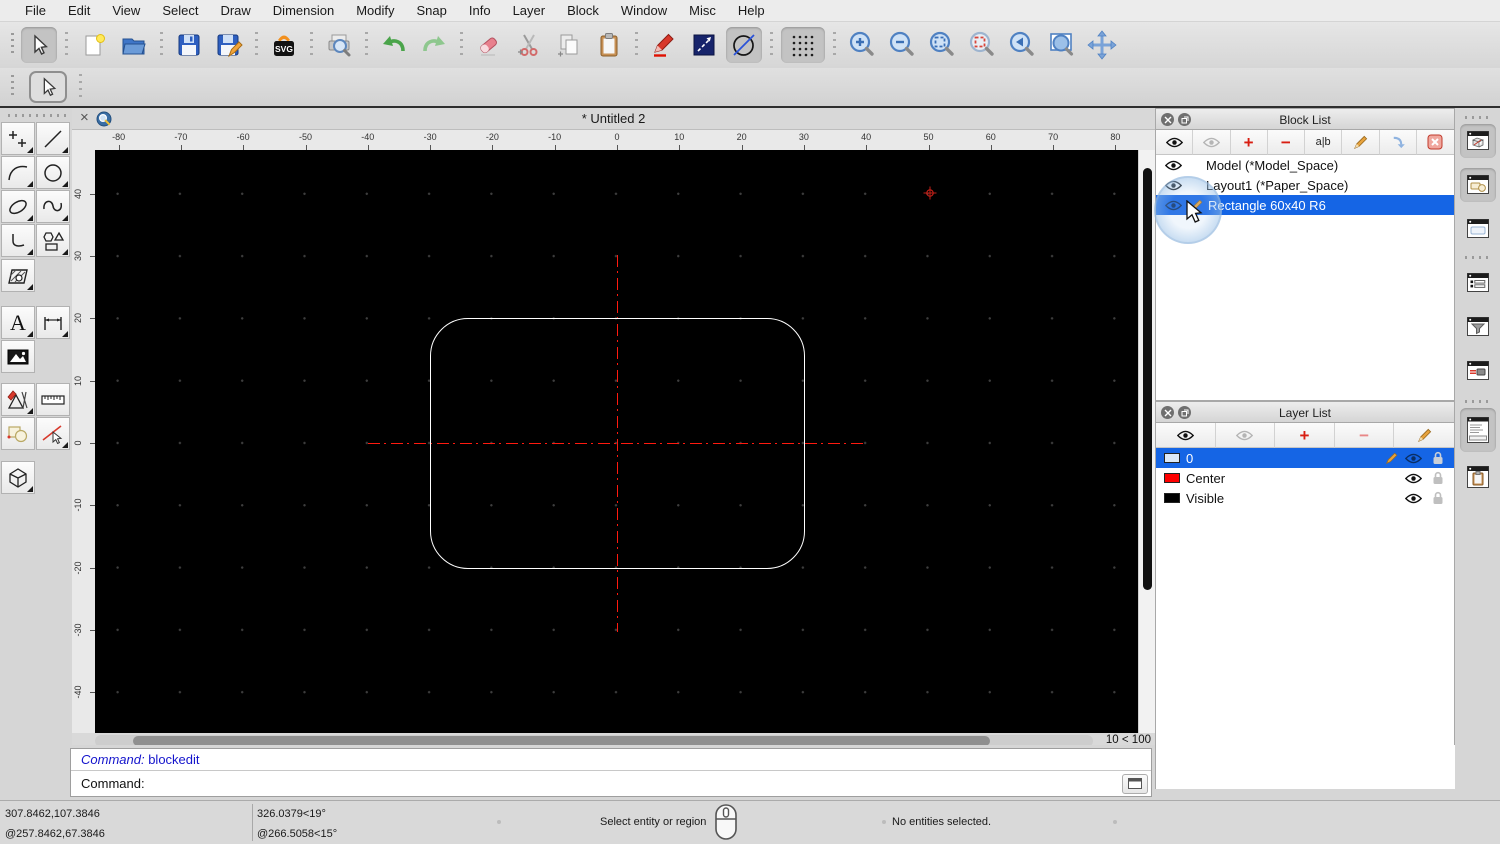 This screenshot has width=1500, height=844. What do you see at coordinates (1249, 142) in the screenshot?
I see `add-block-button: +` at bounding box center [1249, 142].